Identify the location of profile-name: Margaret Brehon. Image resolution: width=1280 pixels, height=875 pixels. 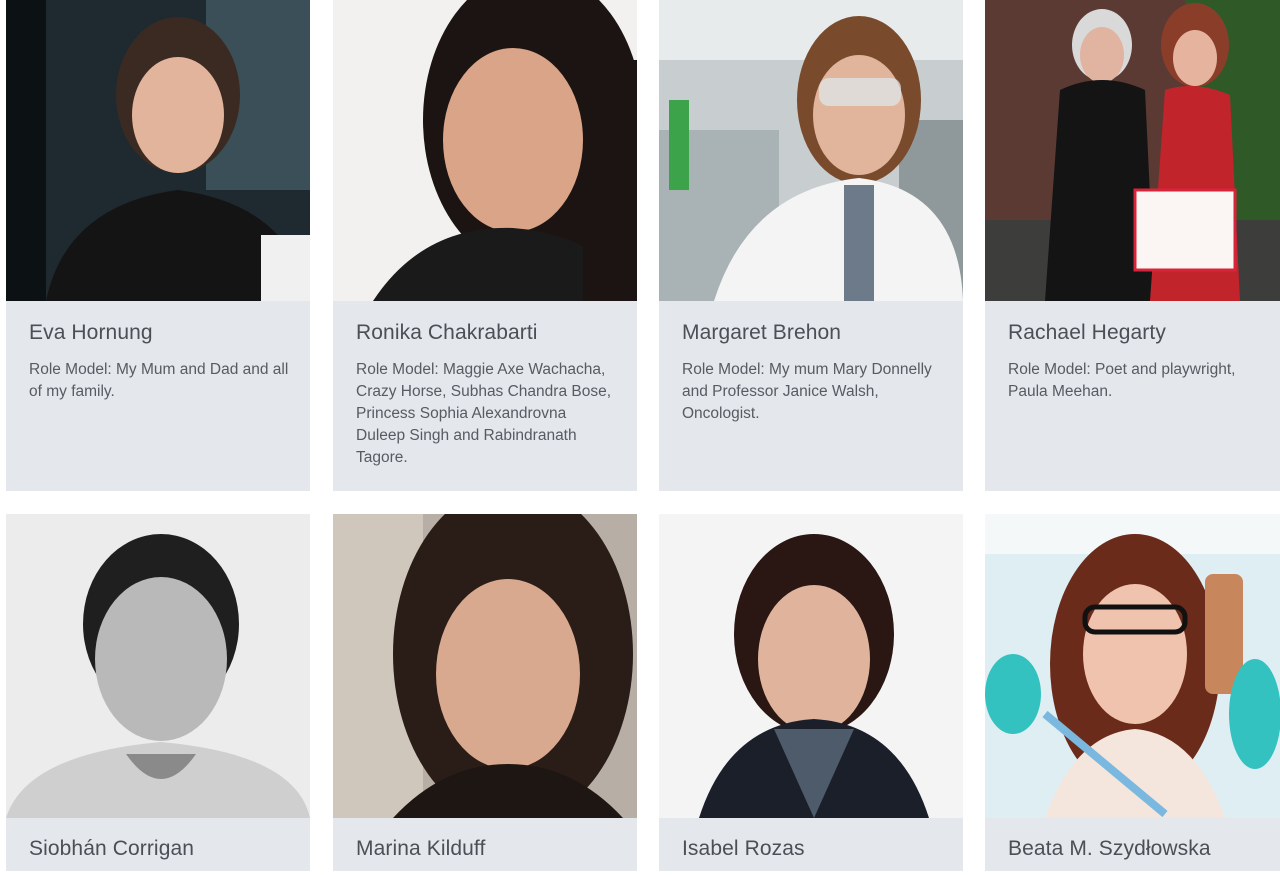
(762, 332).